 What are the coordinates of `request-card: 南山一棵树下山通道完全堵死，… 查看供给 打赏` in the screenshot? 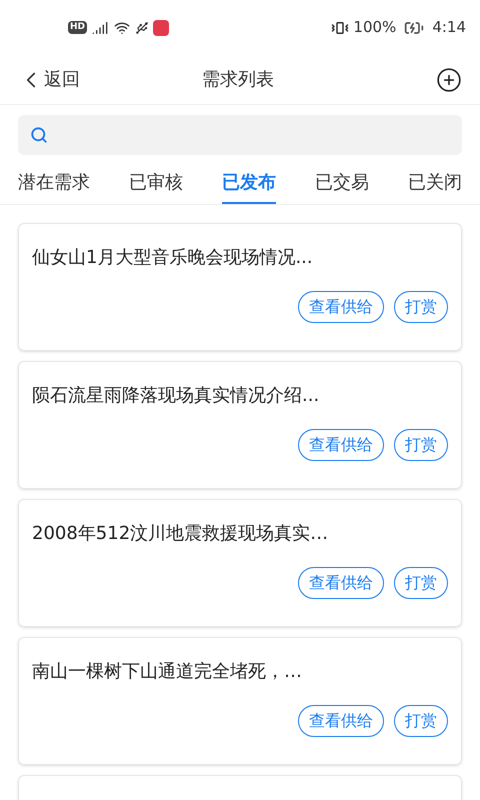 It's located at (240, 701).